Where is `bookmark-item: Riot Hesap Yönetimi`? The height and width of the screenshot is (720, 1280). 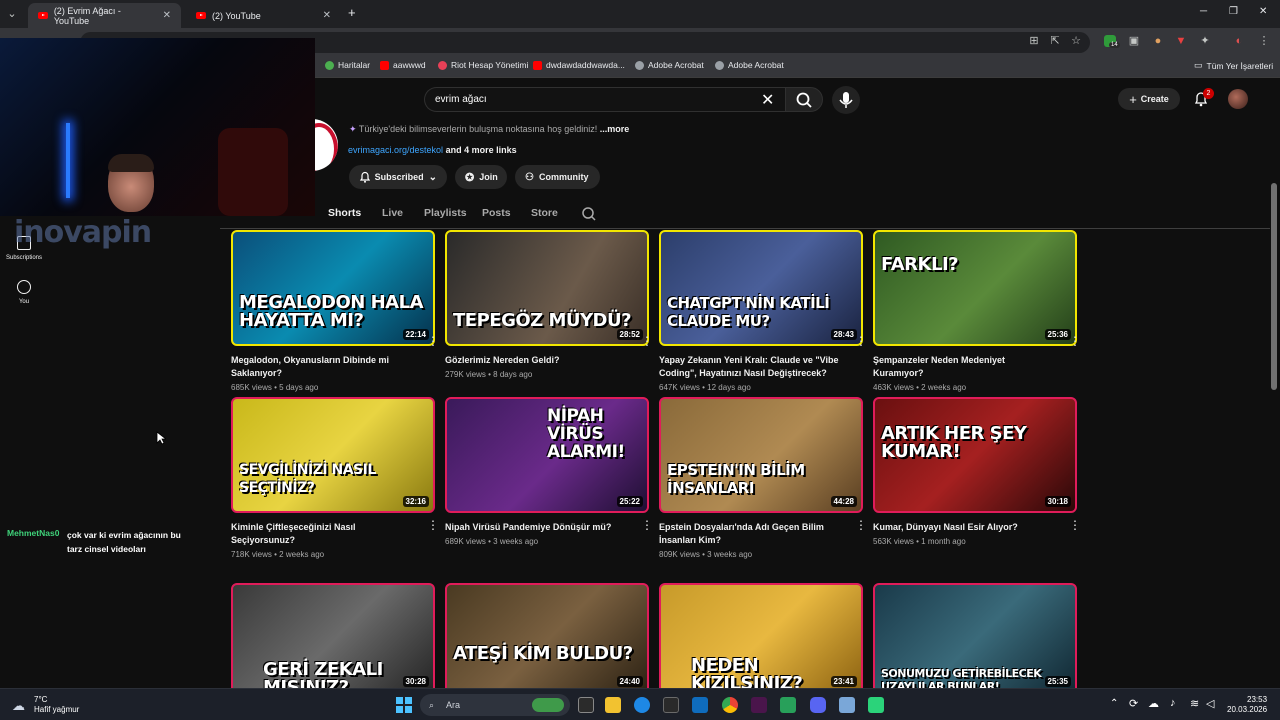 bookmark-item: Riot Hesap Yönetimi is located at coordinates (483, 65).